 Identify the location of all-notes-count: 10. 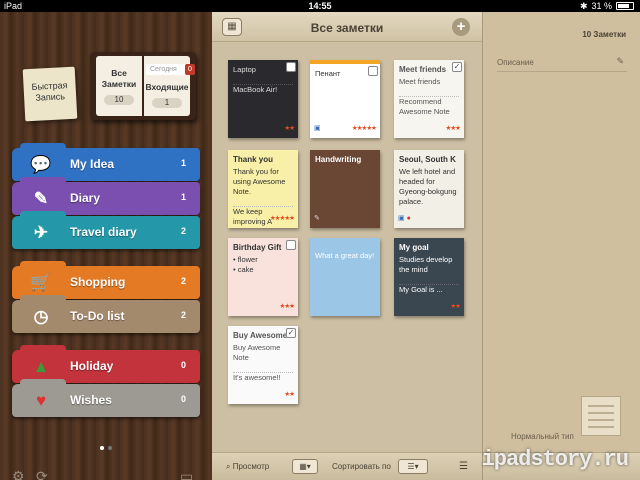
(119, 100).